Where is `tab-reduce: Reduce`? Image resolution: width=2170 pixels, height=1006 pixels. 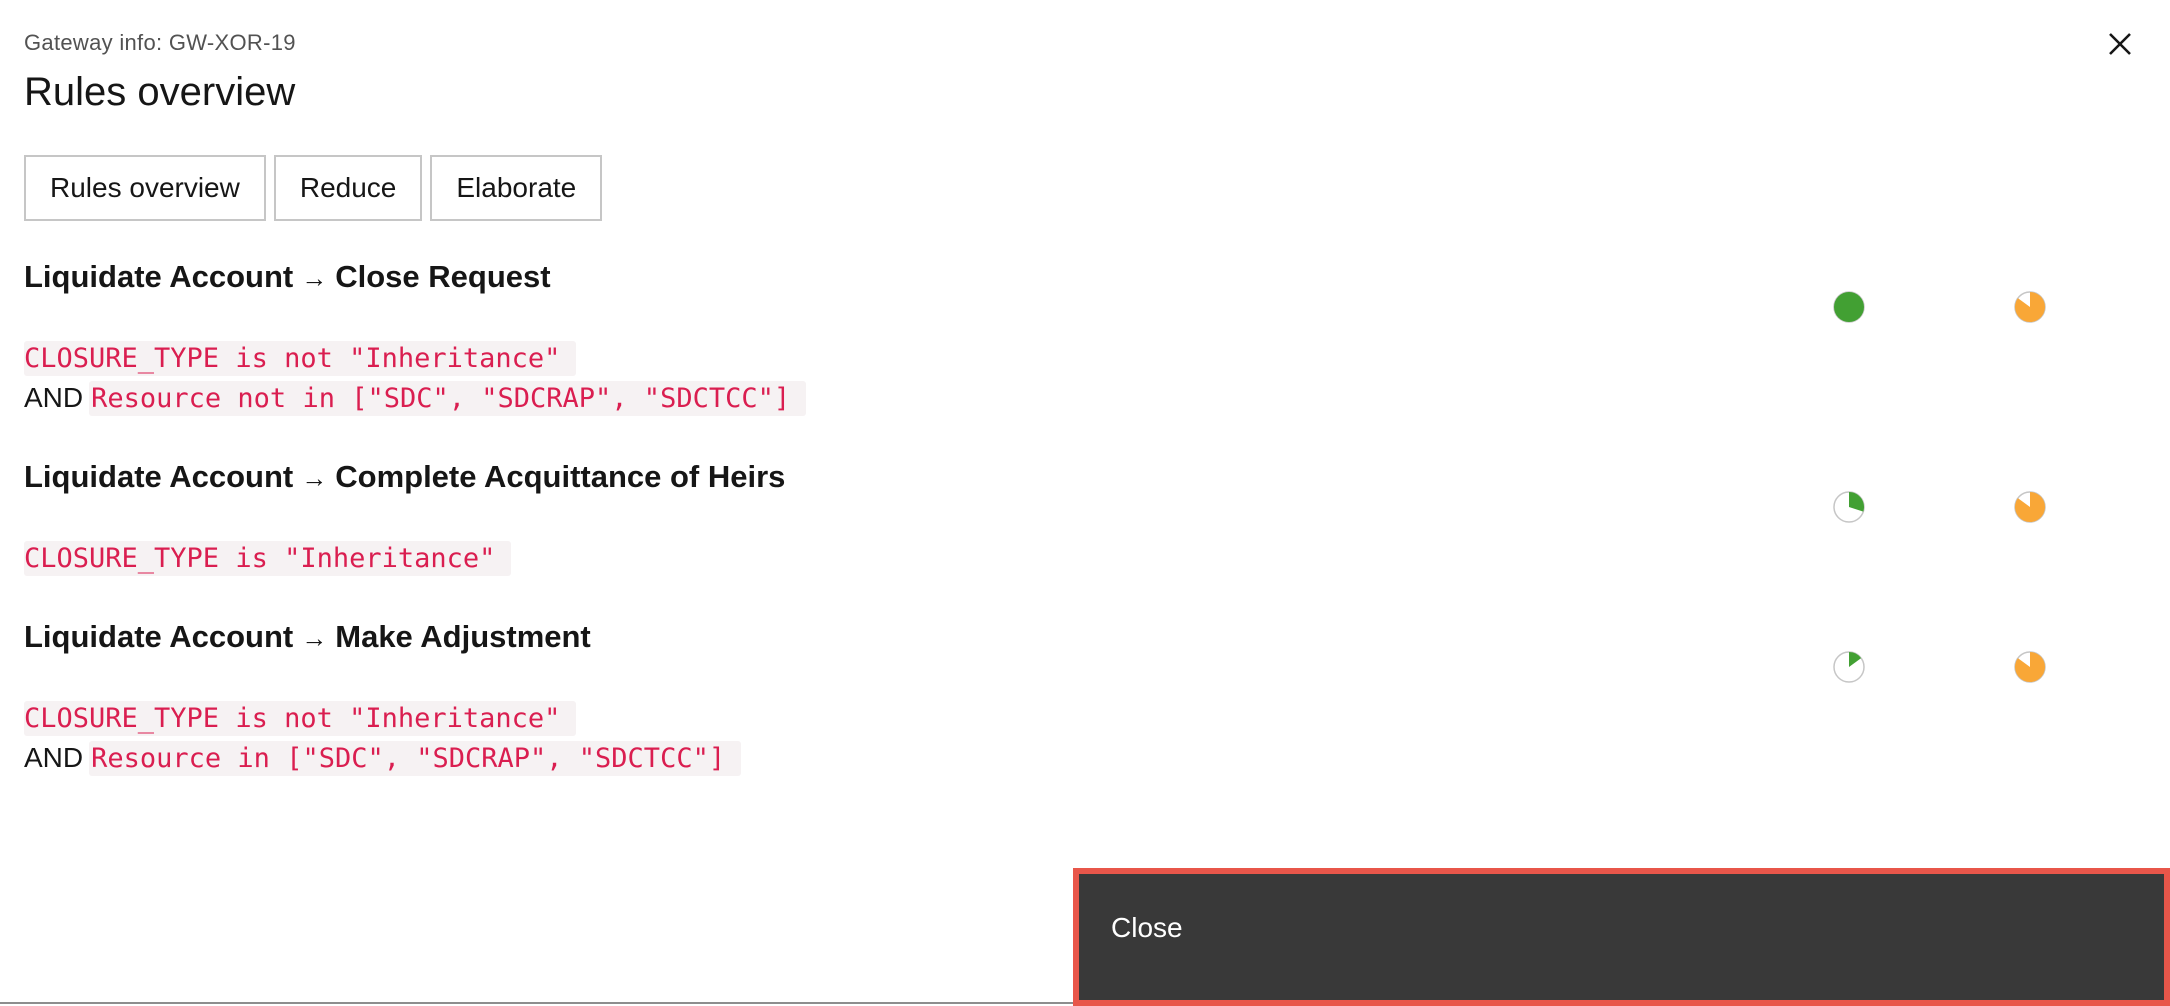
tab-reduce: Reduce is located at coordinates (348, 188).